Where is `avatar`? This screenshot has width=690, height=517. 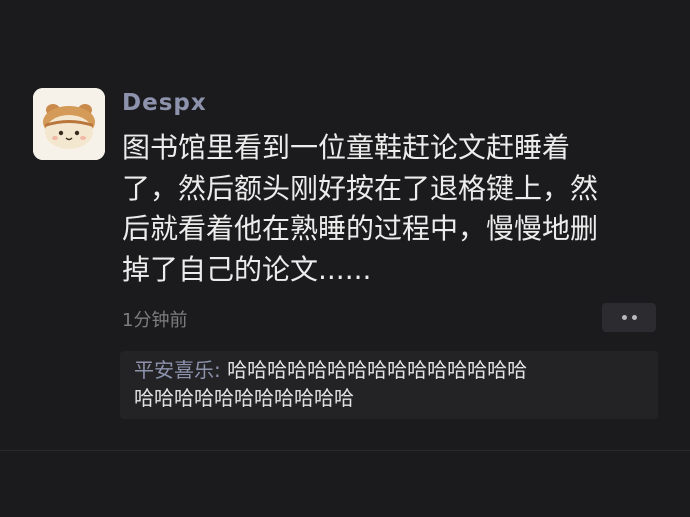
avatar is located at coordinates (69, 124).